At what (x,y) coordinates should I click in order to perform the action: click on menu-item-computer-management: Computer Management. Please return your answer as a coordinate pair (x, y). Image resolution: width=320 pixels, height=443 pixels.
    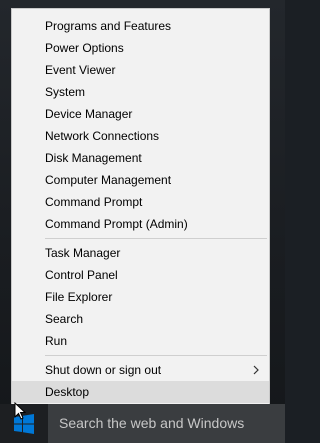
    Looking at the image, I should click on (140, 180).